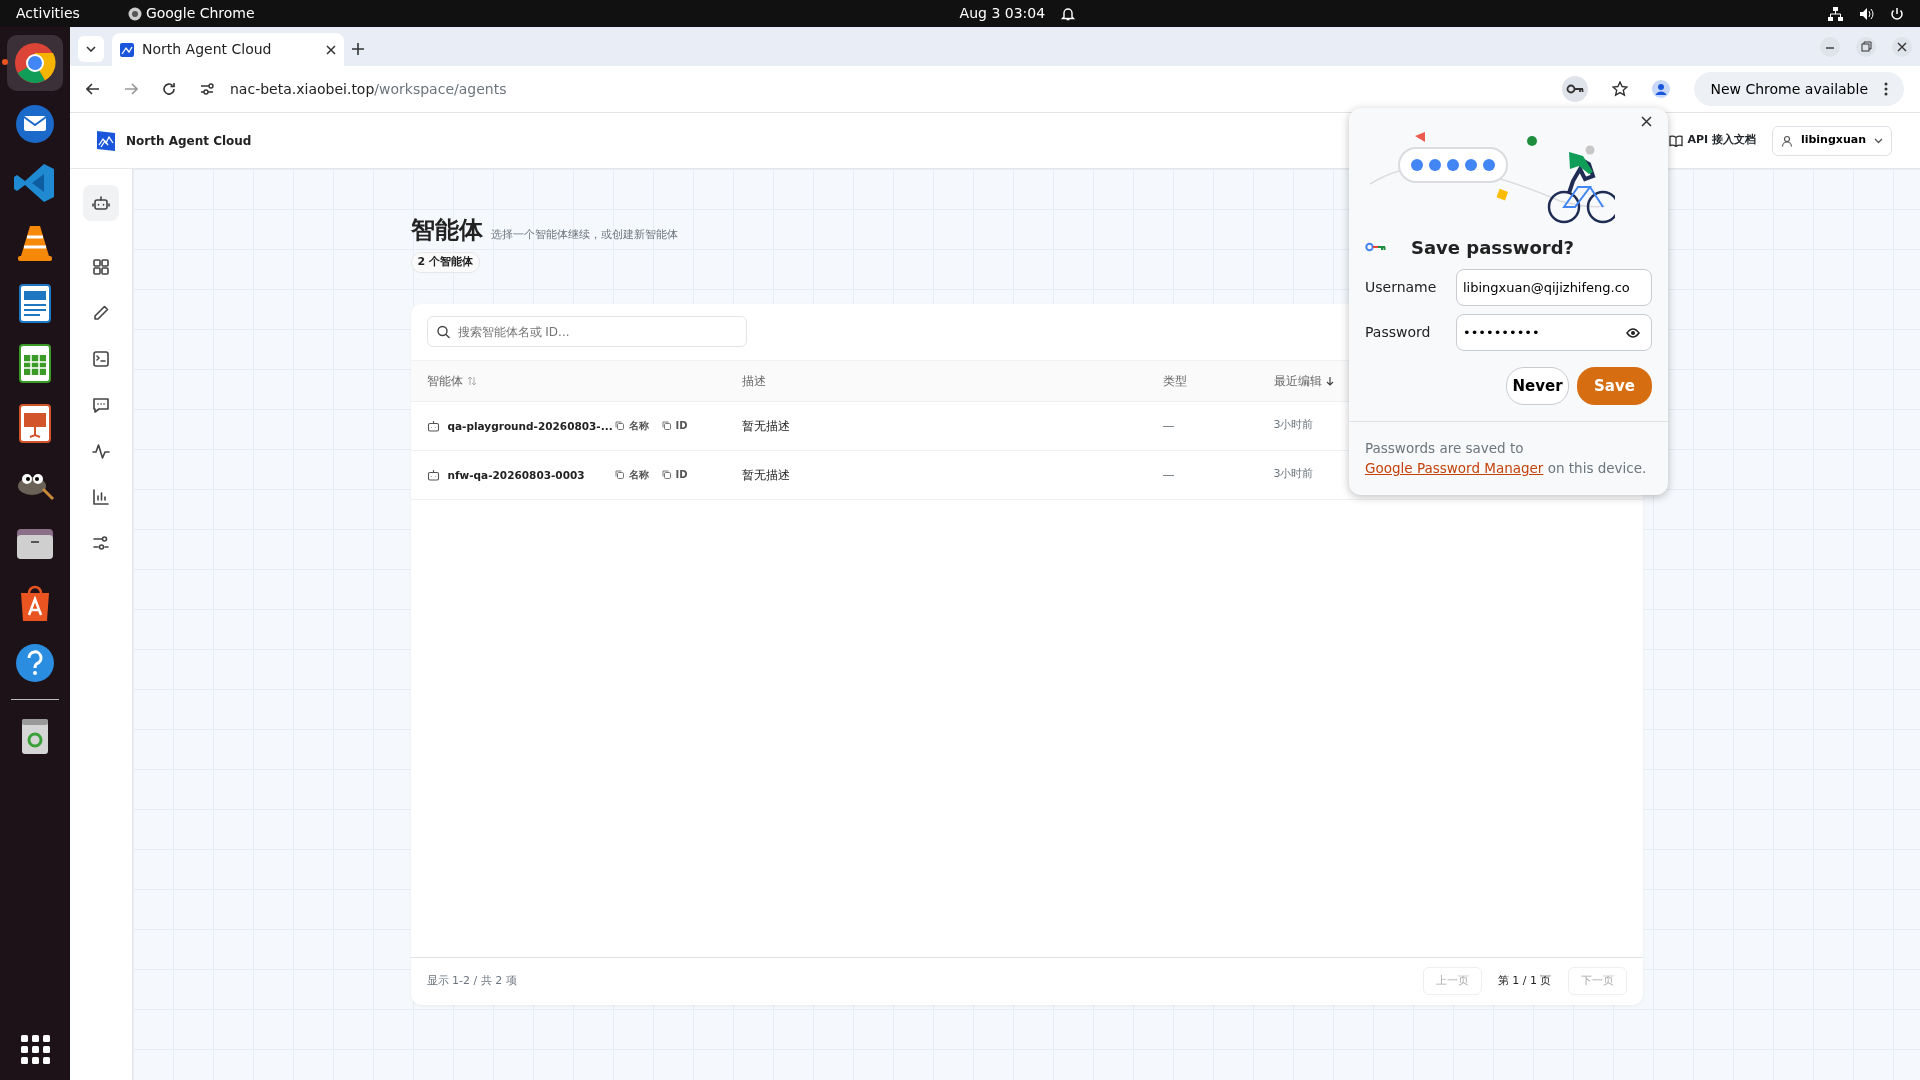  Describe the element at coordinates (169, 89) in the screenshot. I see `reload-icon` at that location.